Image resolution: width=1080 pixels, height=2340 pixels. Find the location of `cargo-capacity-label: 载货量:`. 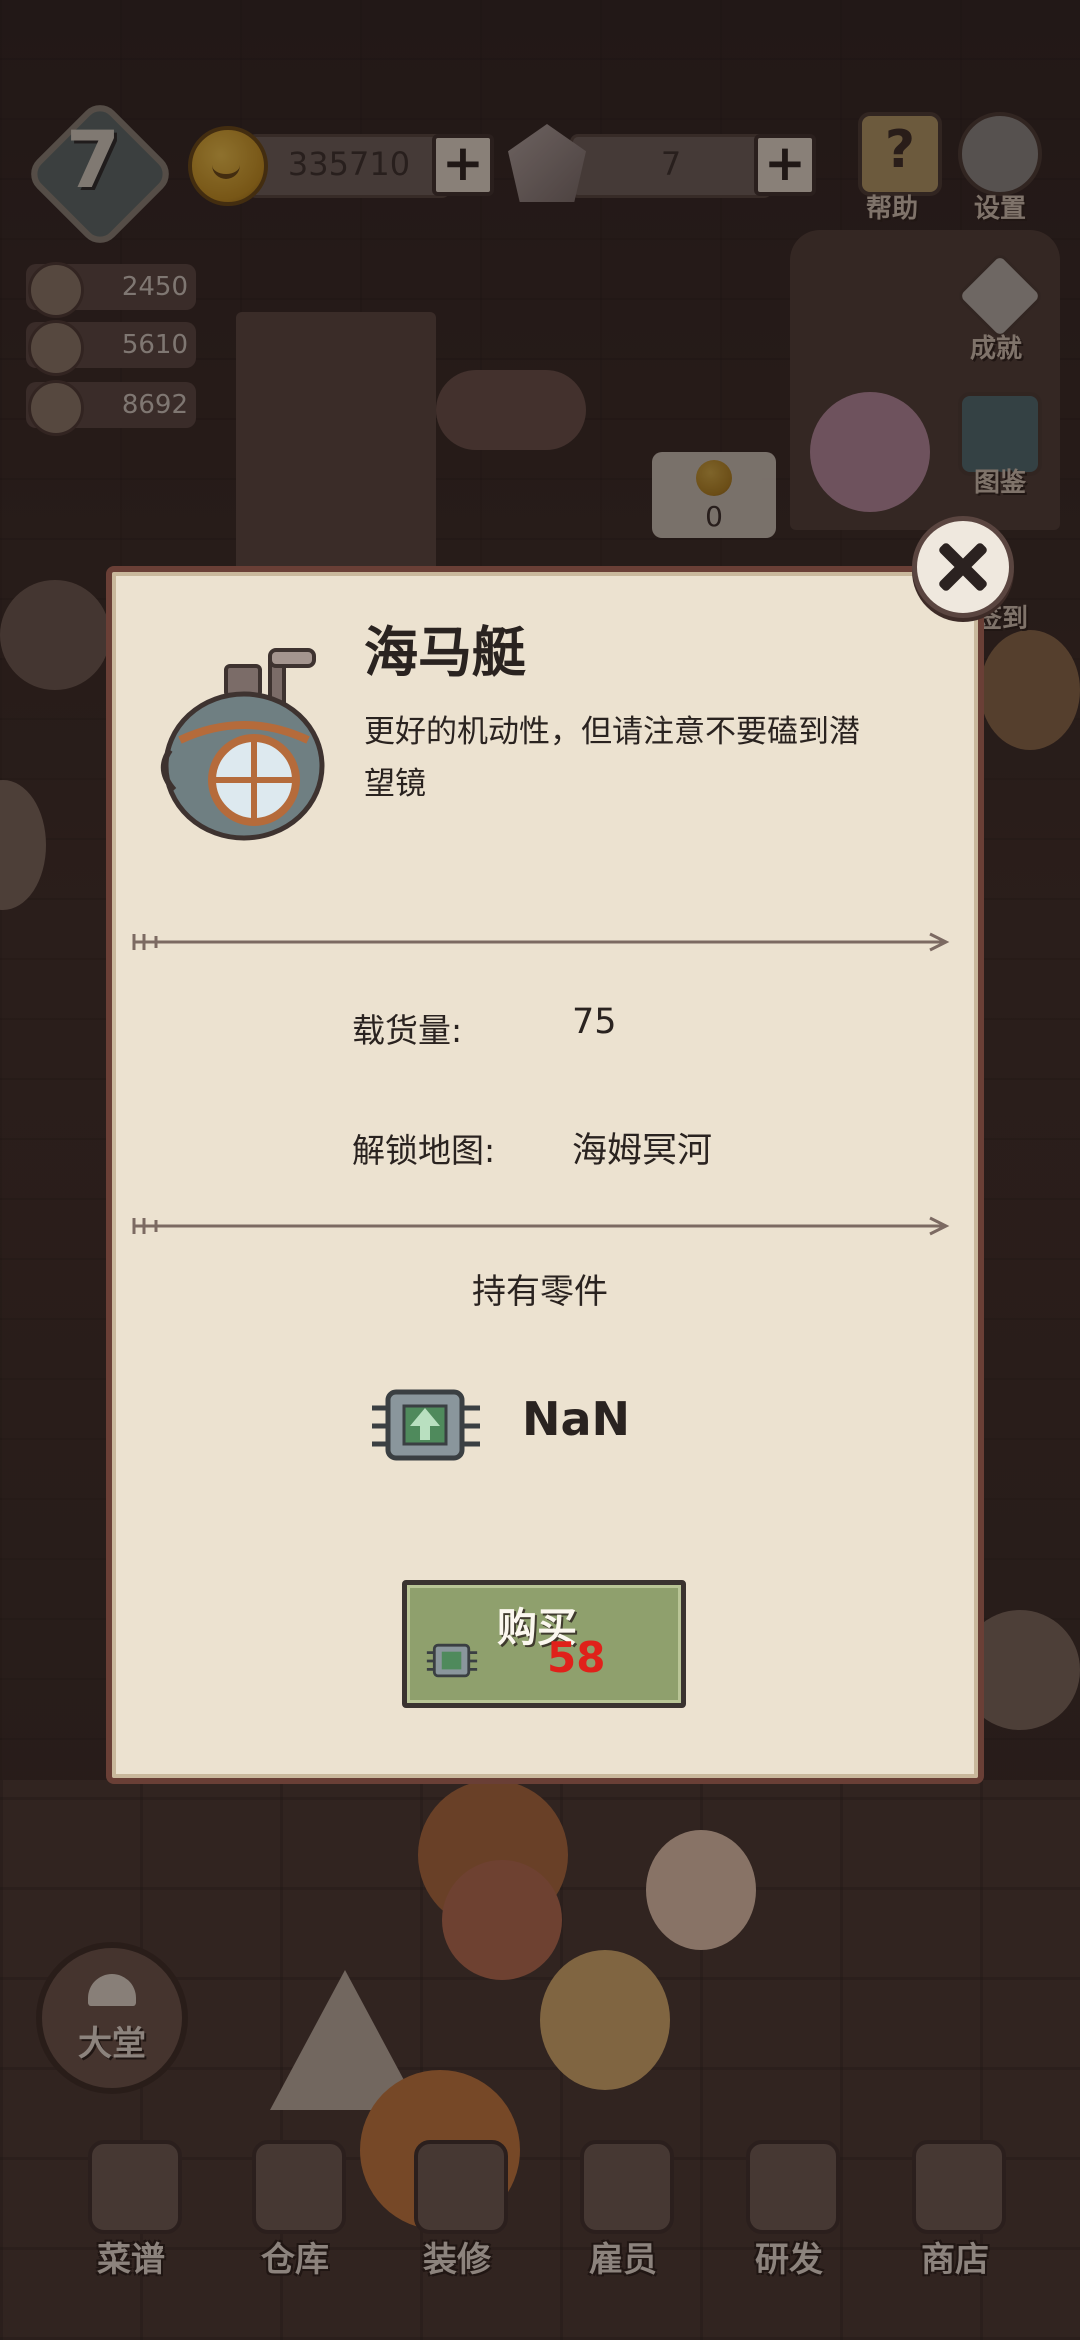

cargo-capacity-label: 载货量: is located at coordinates (407, 1030).